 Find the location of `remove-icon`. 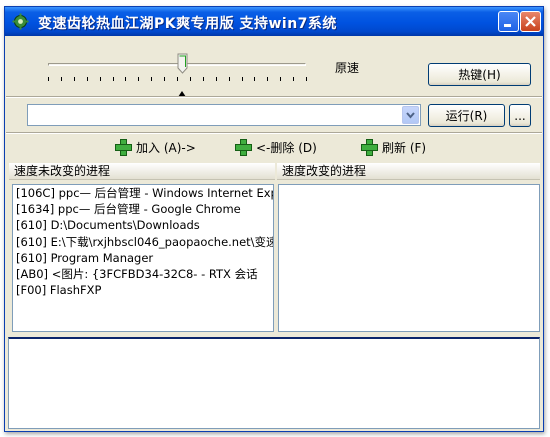

remove-icon is located at coordinates (243, 147).